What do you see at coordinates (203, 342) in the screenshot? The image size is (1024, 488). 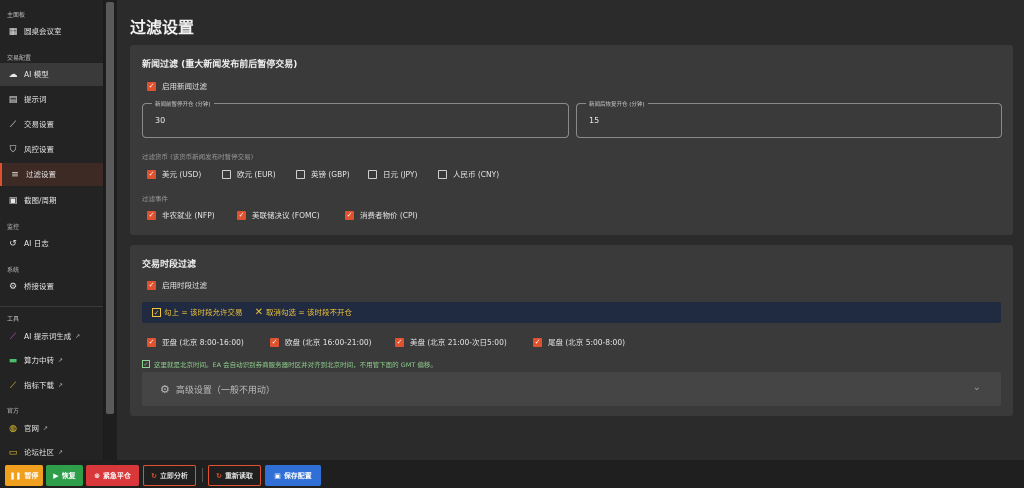 I see `checkbox-label: 亚盘 (北京 8:00-16:00)` at bounding box center [203, 342].